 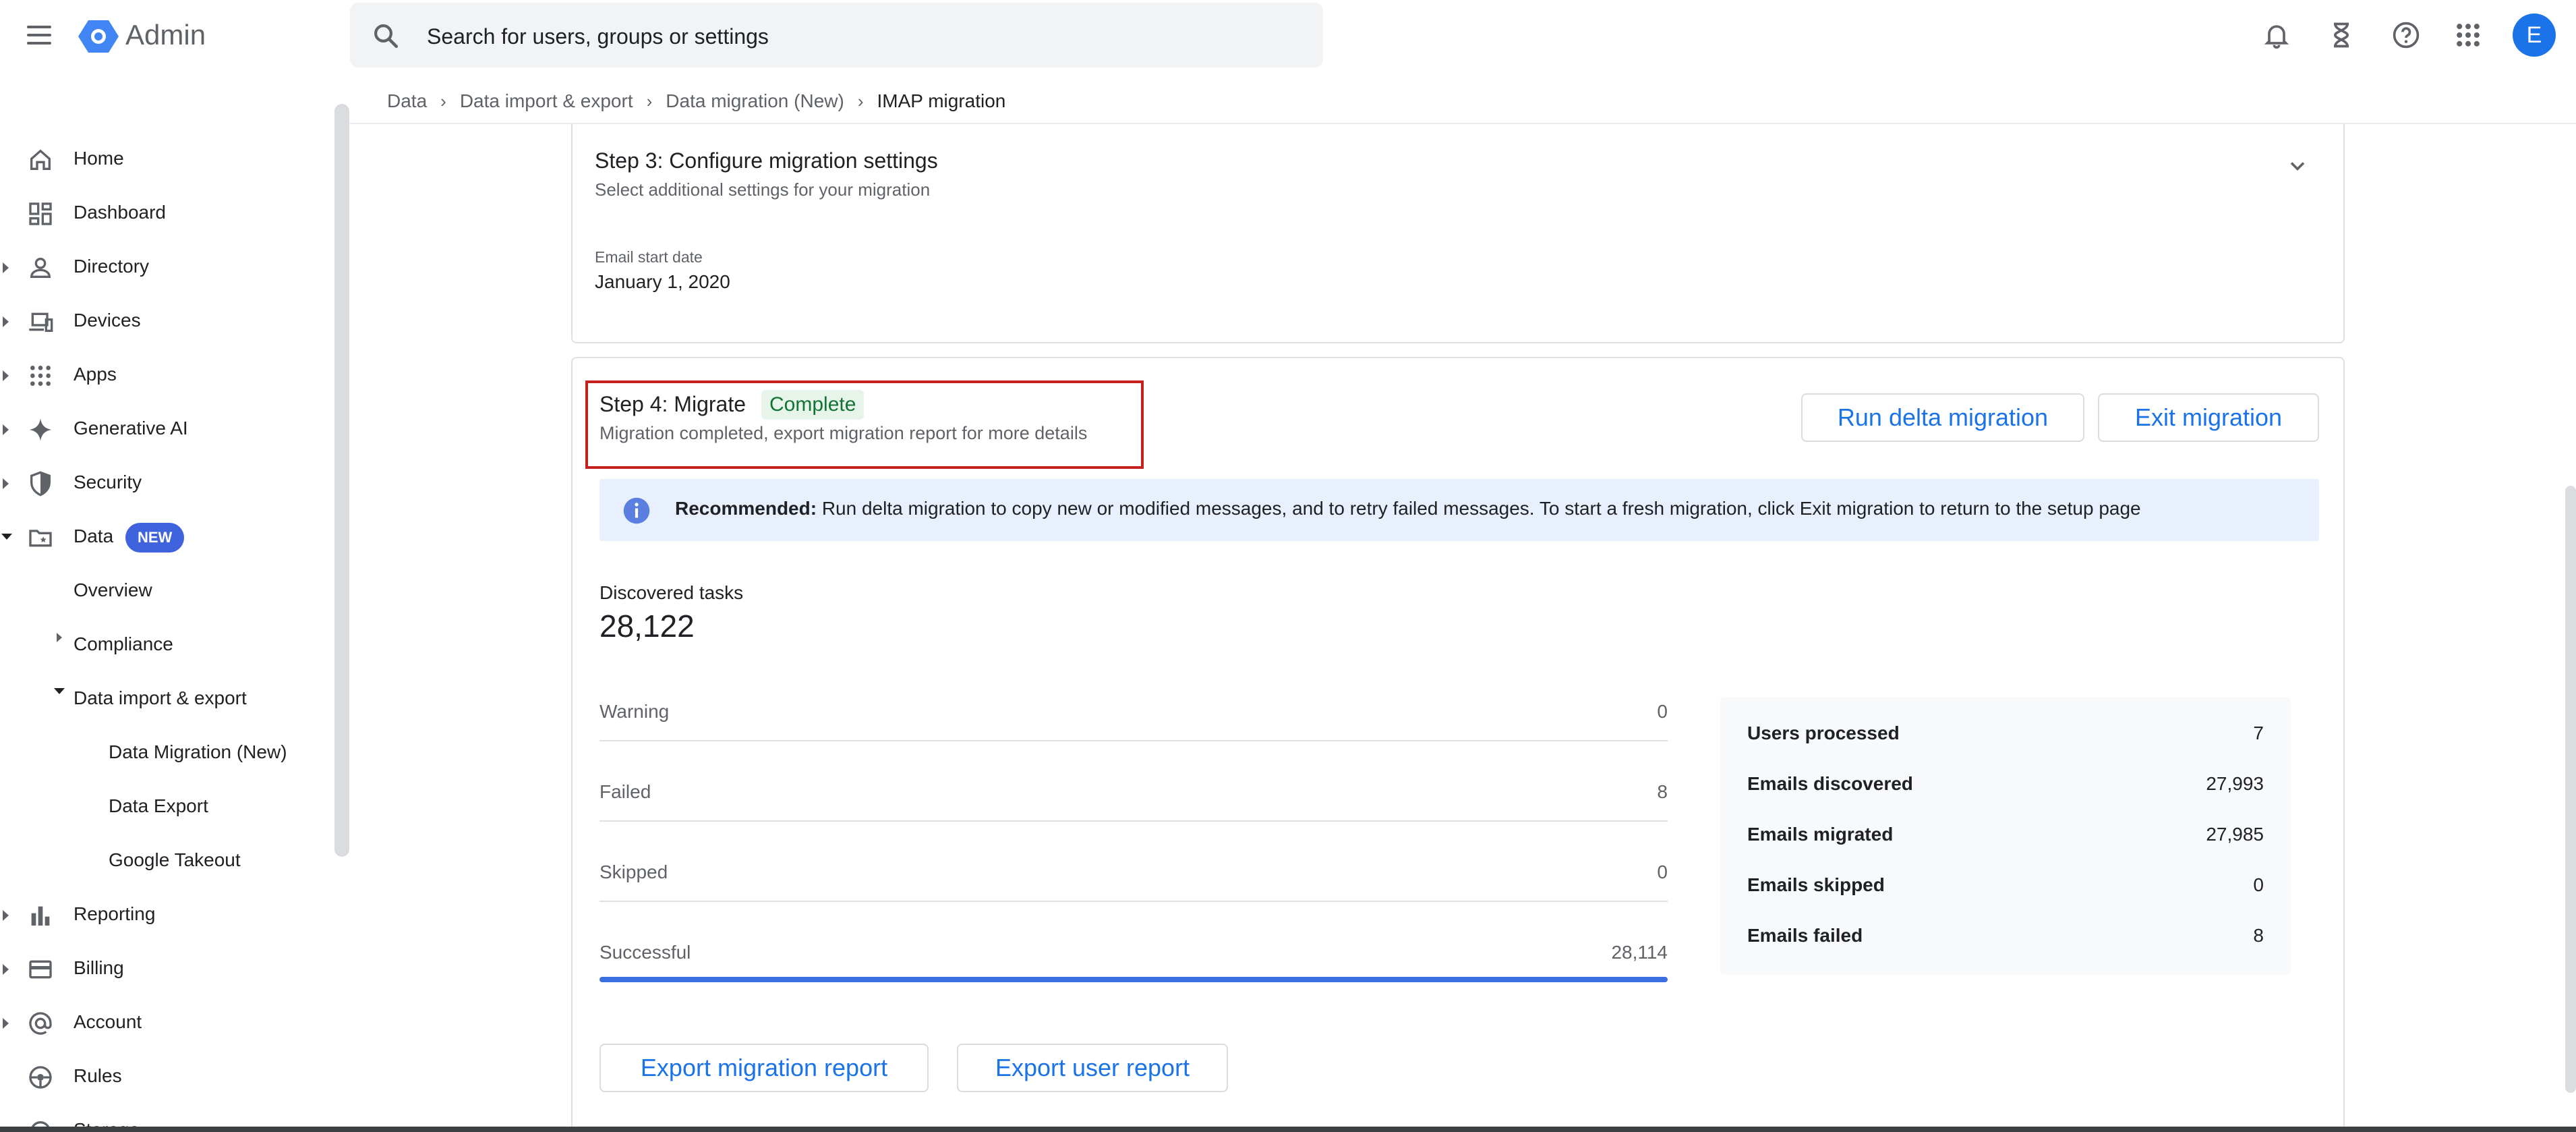 What do you see at coordinates (2570, 790) in the screenshot?
I see `main-scrollbar` at bounding box center [2570, 790].